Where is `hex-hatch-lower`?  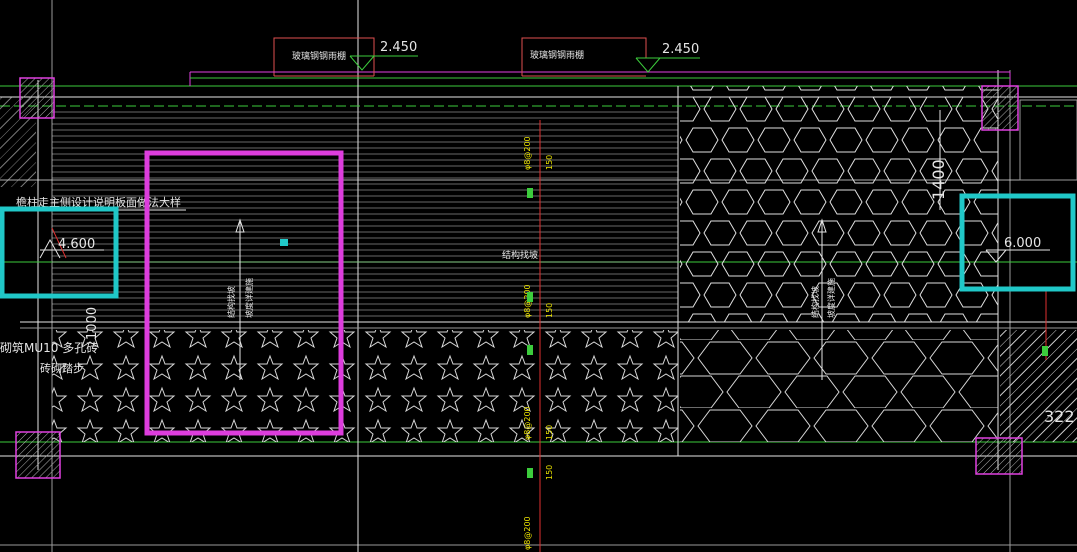 hex-hatch-lower is located at coordinates (839, 386).